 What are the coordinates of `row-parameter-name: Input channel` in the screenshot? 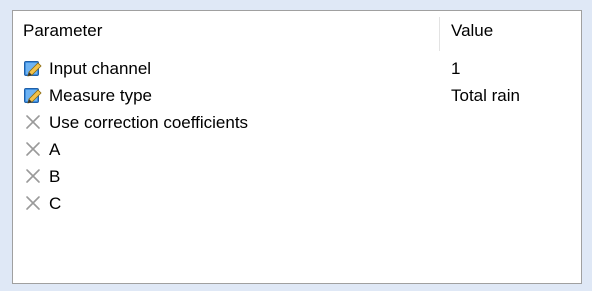 It's located at (100, 68).